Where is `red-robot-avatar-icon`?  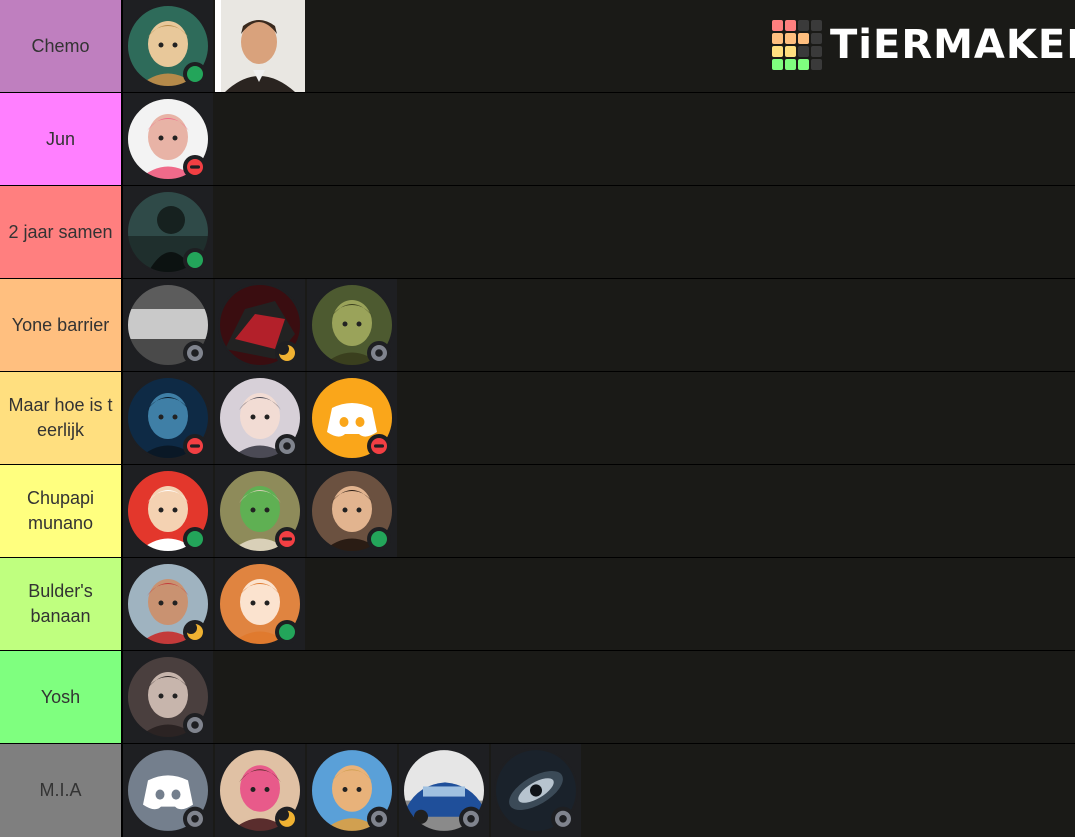 red-robot-avatar-icon is located at coordinates (260, 325).